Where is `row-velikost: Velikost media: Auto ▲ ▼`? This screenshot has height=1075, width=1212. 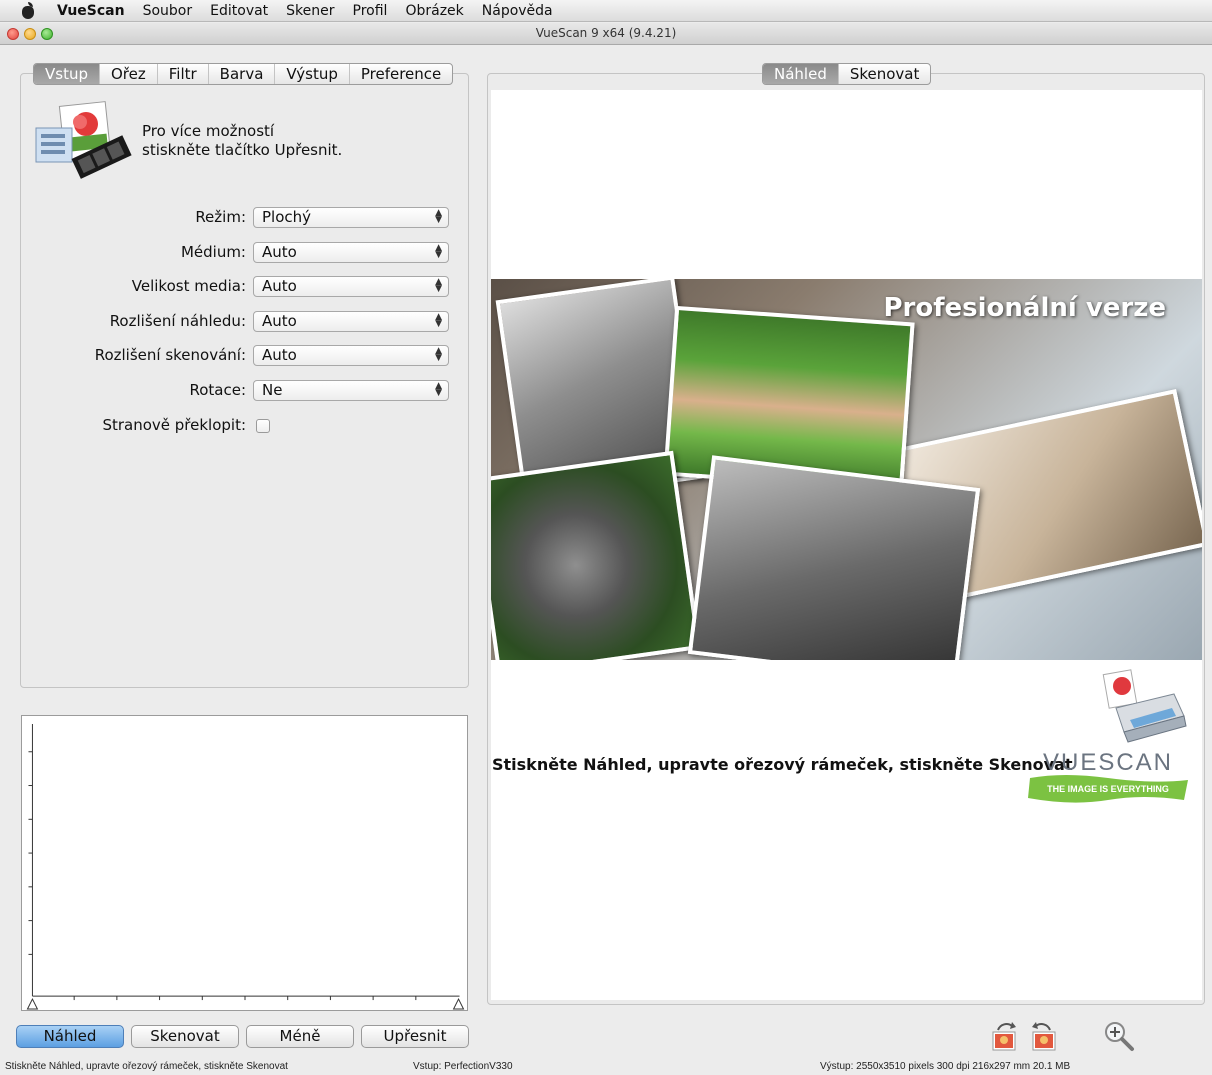
row-velikost: Velikost media: Auto ▲ ▼ is located at coordinates (245, 287).